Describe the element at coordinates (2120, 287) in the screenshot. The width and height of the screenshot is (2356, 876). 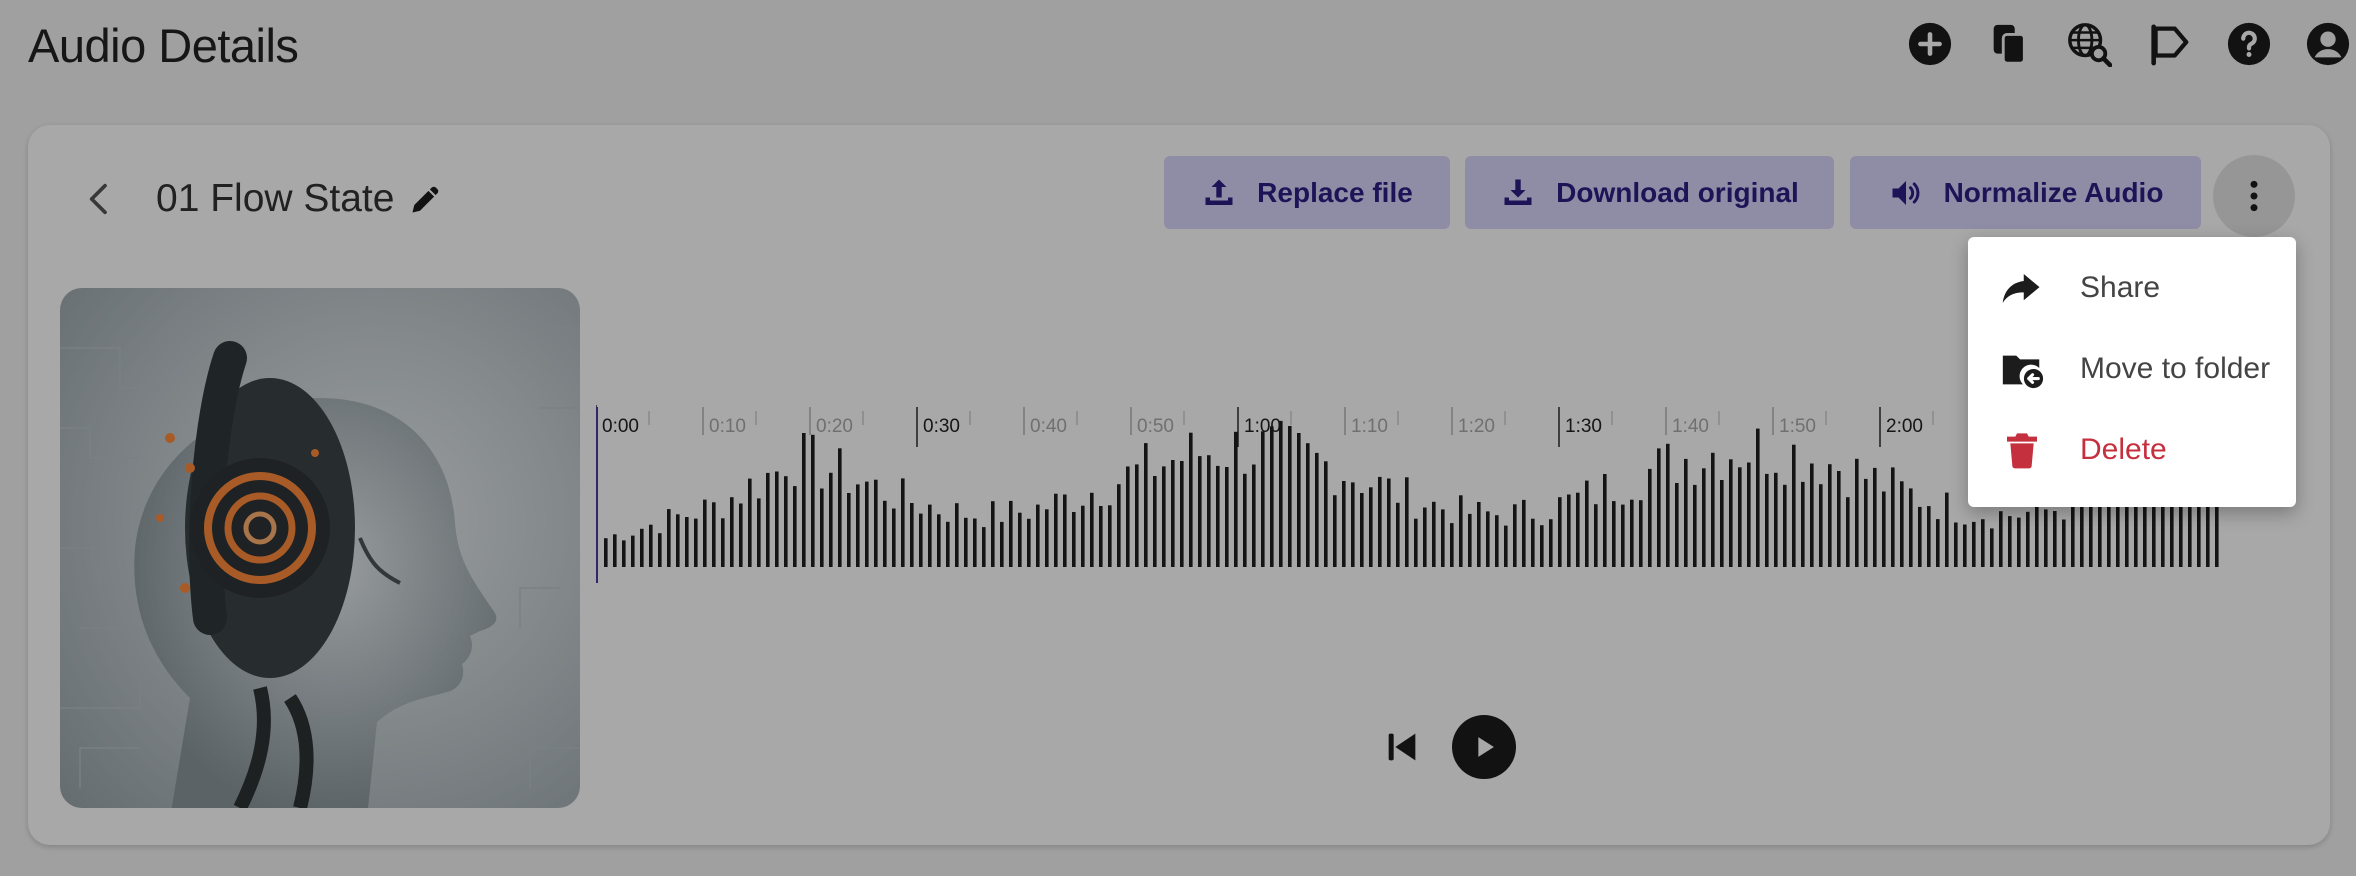
I see `menu-item-label: Share` at that location.